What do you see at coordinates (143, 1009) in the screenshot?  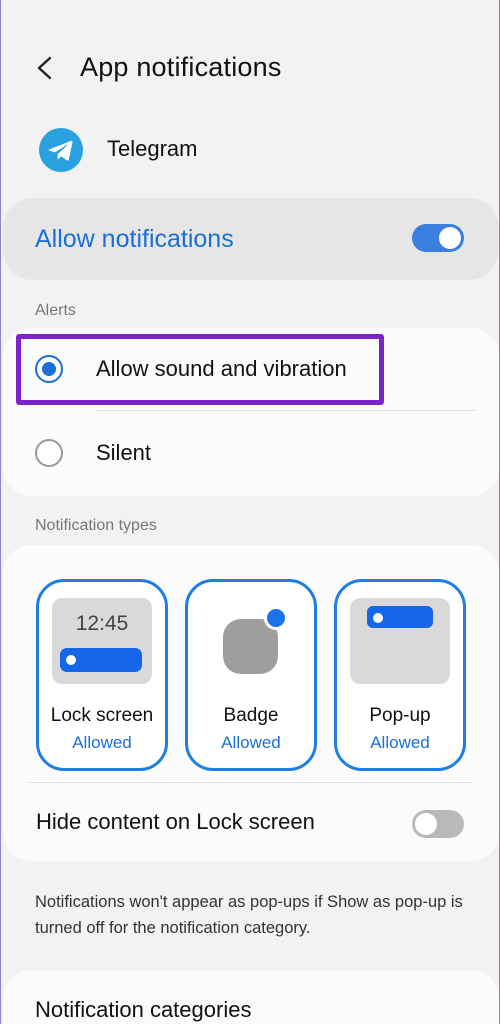 I see `notification-categories-label: Notification categories` at bounding box center [143, 1009].